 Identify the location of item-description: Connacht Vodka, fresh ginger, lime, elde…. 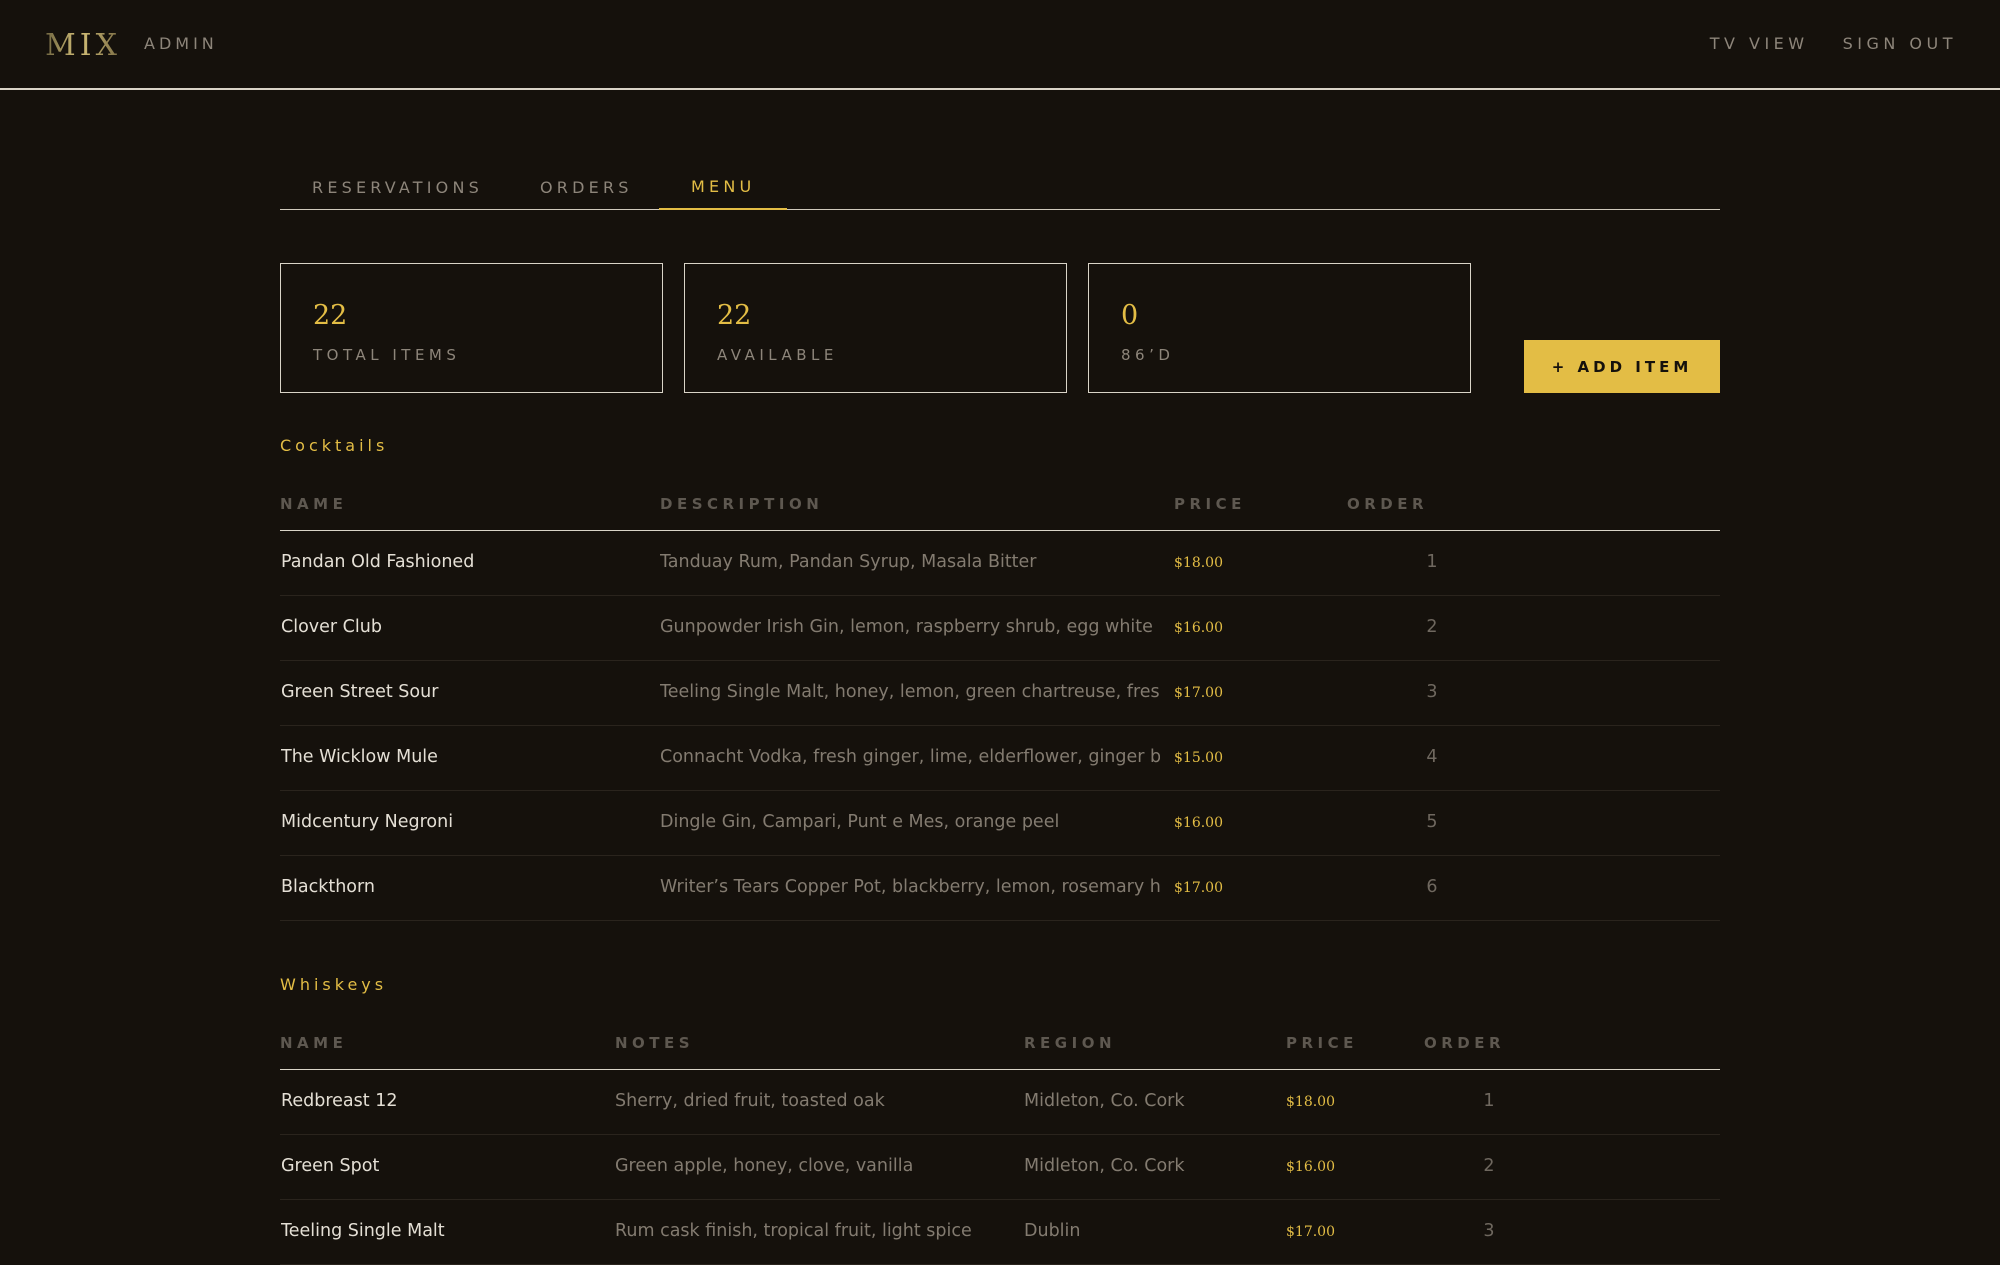
(910, 757).